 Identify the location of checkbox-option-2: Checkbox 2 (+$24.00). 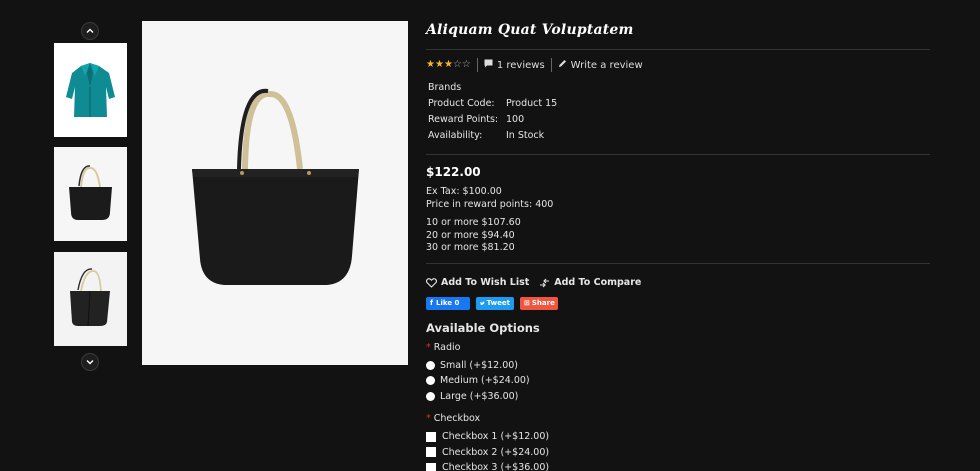
(678, 453).